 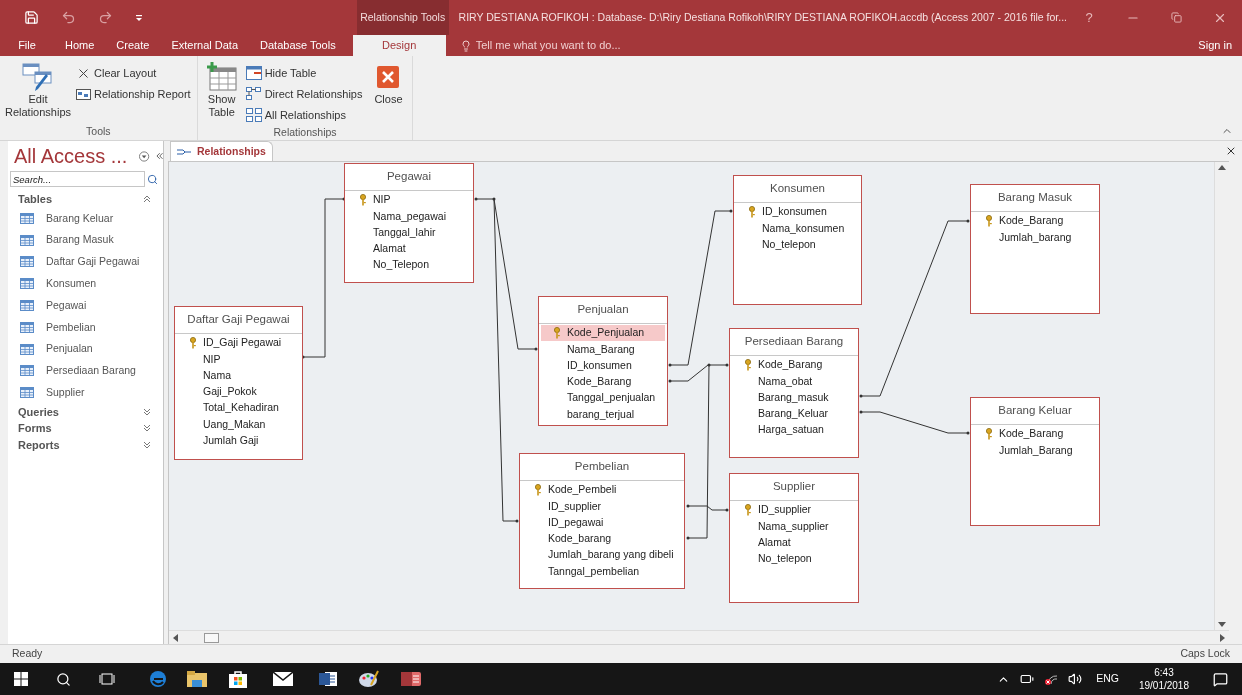 What do you see at coordinates (85, 262) in the screenshot?
I see `navigation-item: Daftar Gaji Pegawai` at bounding box center [85, 262].